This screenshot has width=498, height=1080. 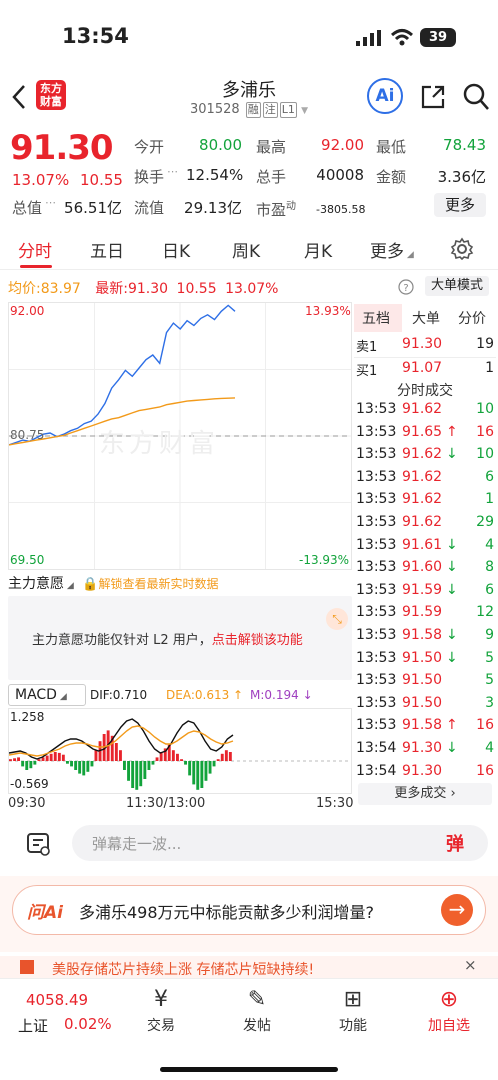 I want to click on more-trades-button: 更多成交 ›, so click(x=425, y=794).